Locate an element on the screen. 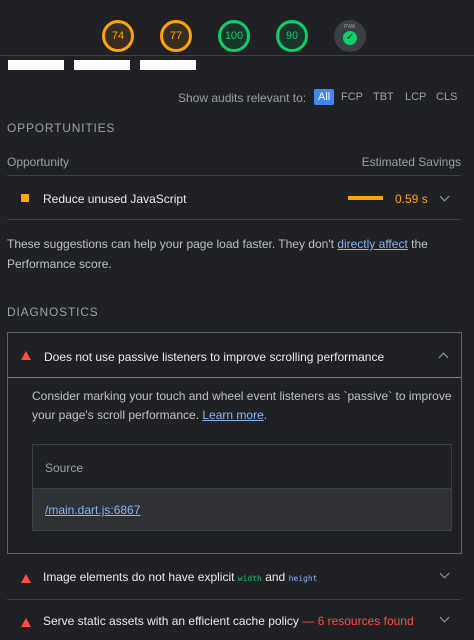 This screenshot has width=474, height=640. code-height: height is located at coordinates (303, 578).